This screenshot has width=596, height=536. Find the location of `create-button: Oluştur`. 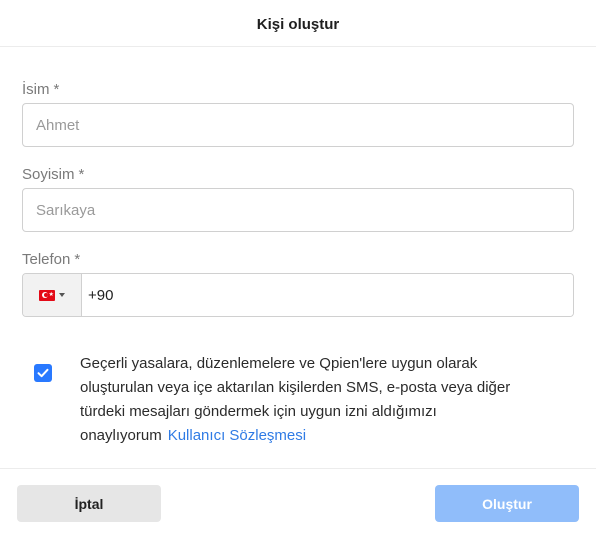

create-button: Oluştur is located at coordinates (507, 503).